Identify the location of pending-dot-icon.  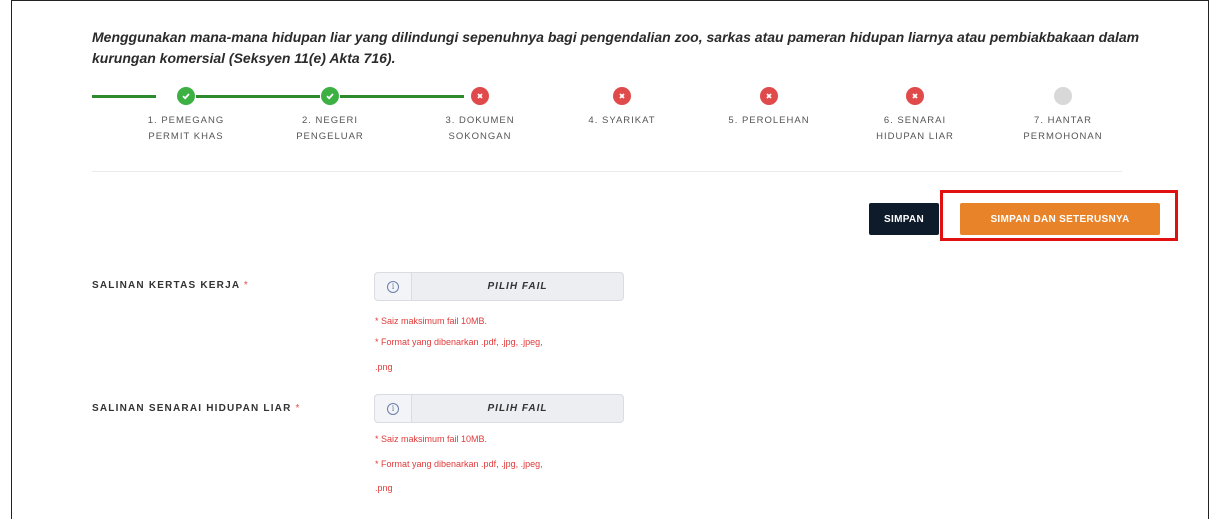
(1063, 96).